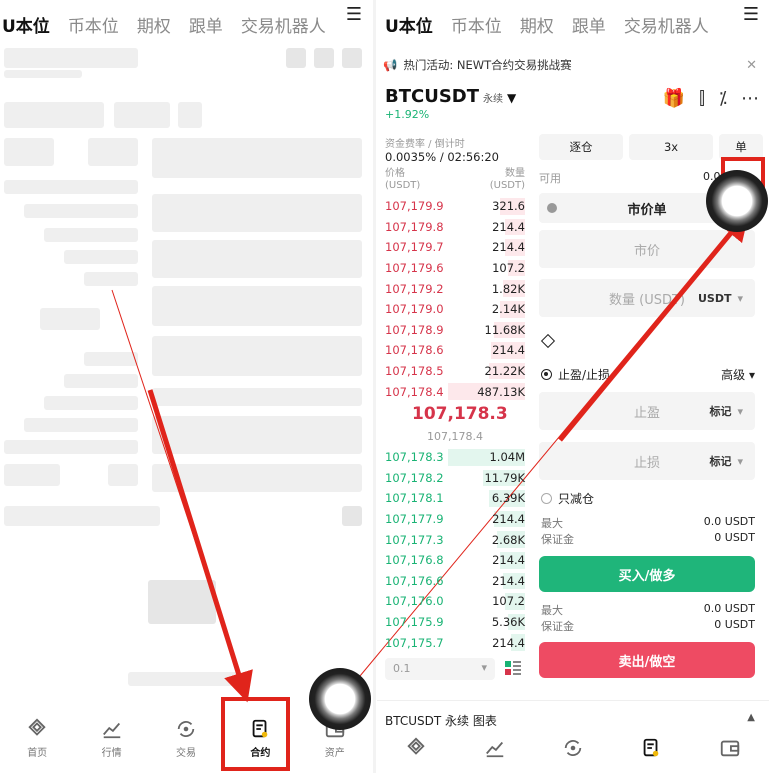 Image resolution: width=769 pixels, height=773 pixels. Describe the element at coordinates (513, 668) in the screenshot. I see `orderbook-layout-icon` at that location.